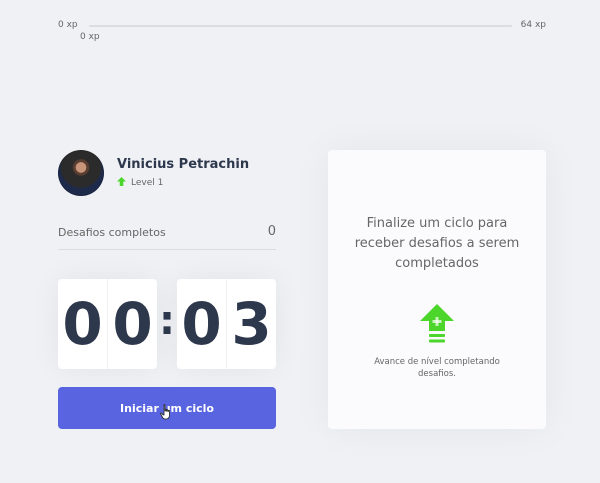 This screenshot has width=600, height=483. Describe the element at coordinates (183, 183) in the screenshot. I see `profile-level: Level 1` at that location.